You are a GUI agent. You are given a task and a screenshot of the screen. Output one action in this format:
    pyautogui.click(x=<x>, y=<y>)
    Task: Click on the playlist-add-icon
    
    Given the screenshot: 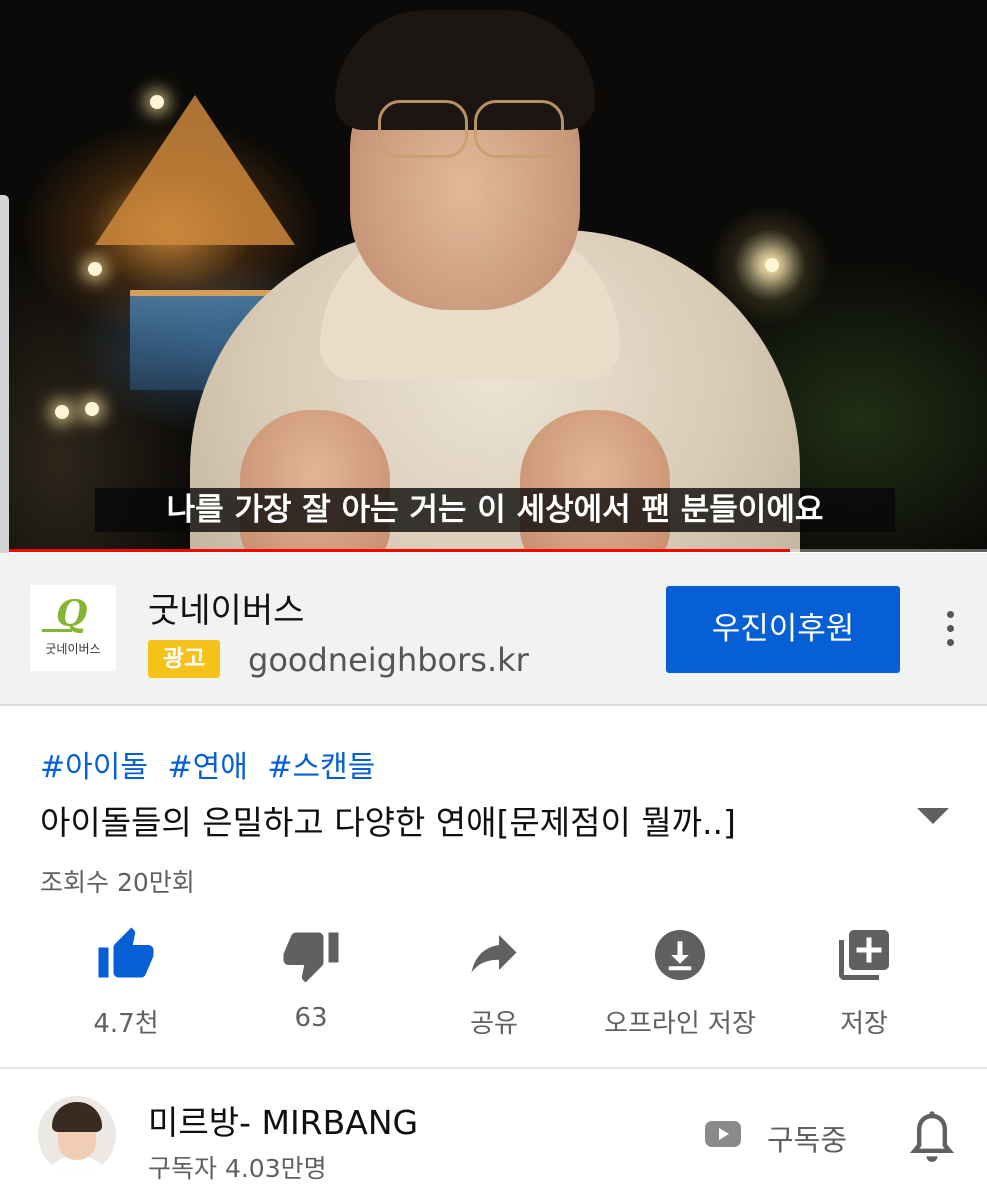 What is the action you would take?
    pyautogui.click(x=864, y=955)
    